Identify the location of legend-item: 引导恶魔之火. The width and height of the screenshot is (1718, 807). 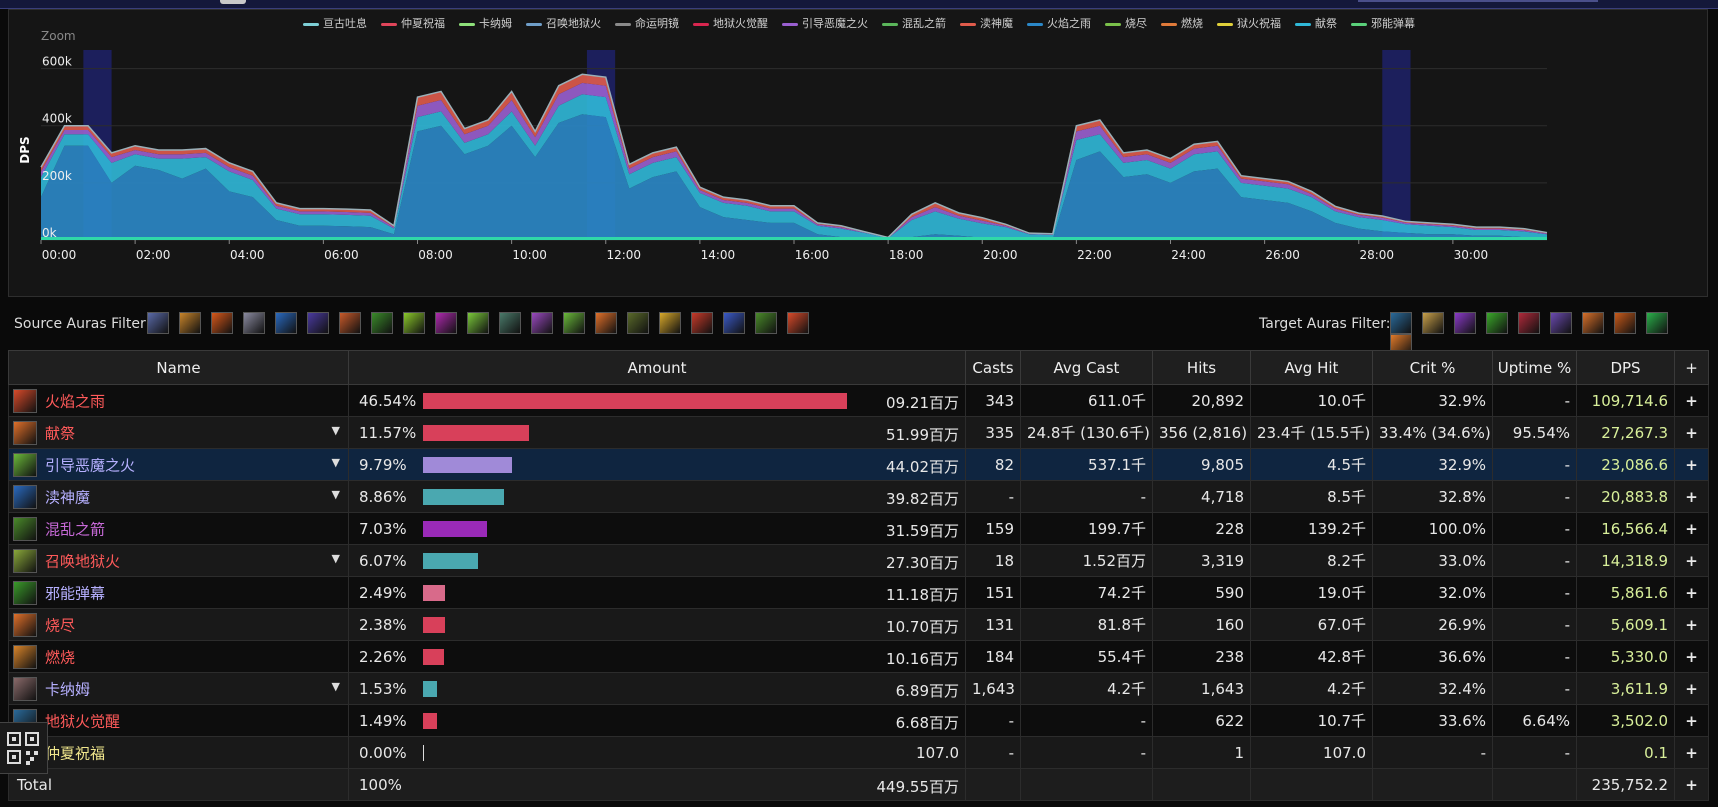
(825, 23).